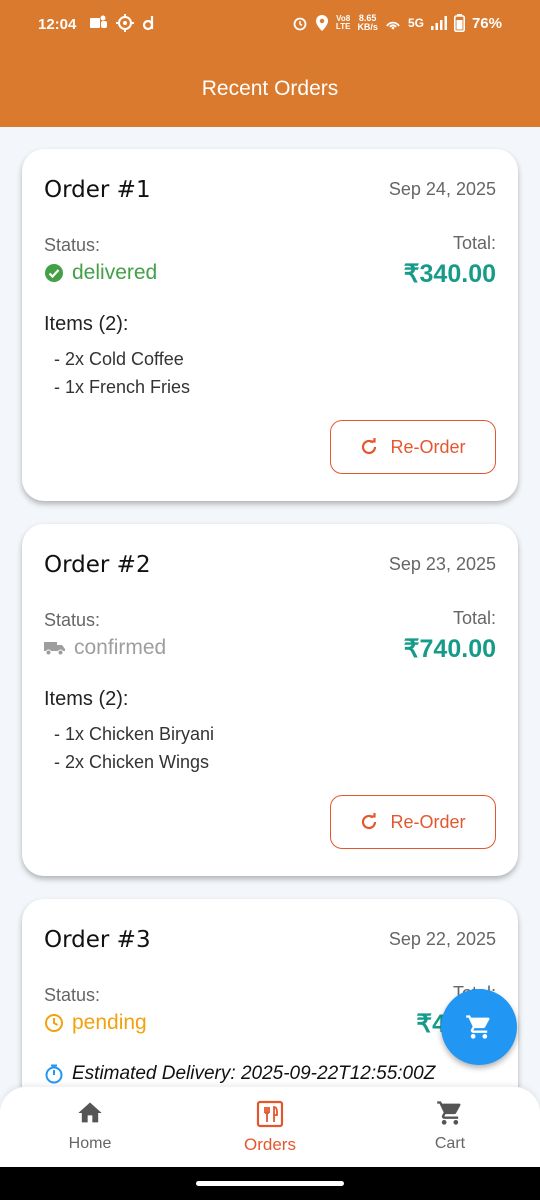  What do you see at coordinates (134, 734) in the screenshot?
I see `list-item: - 1x Chicken Biryani` at bounding box center [134, 734].